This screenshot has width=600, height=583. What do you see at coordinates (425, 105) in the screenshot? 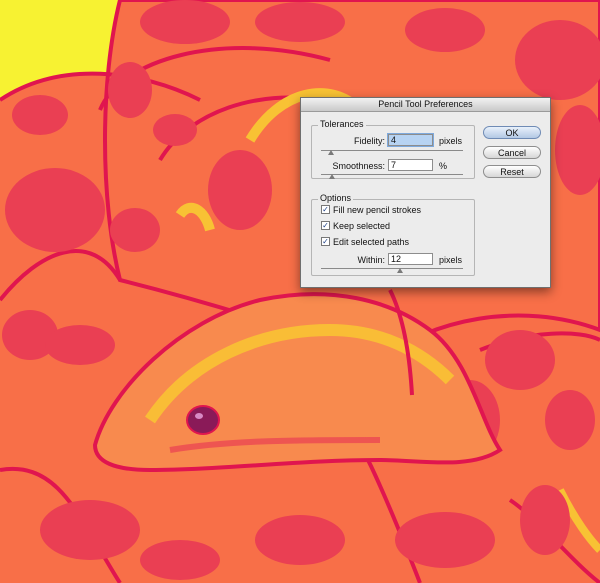
I see `dialog-title: Pencil Tool Preferences` at bounding box center [425, 105].